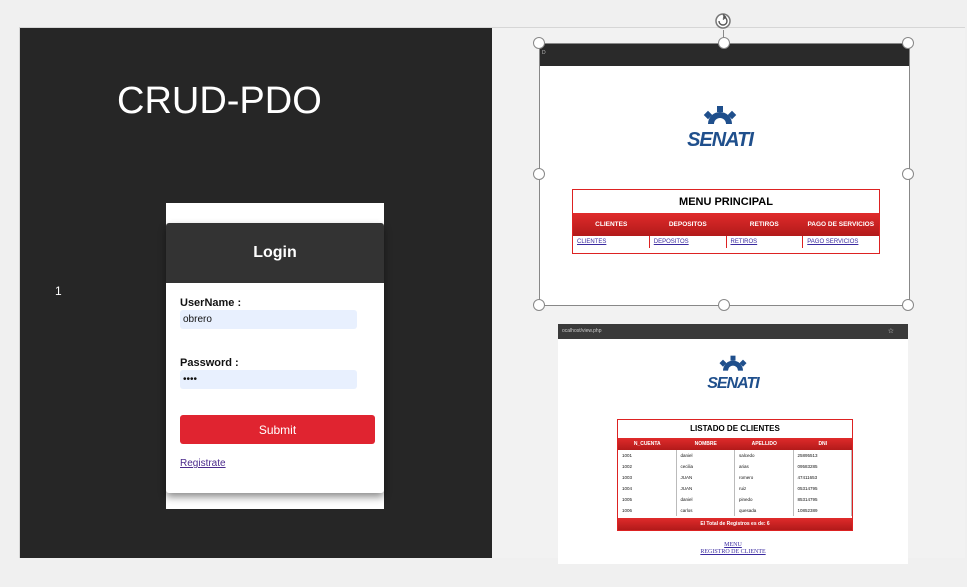 The height and width of the screenshot is (587, 967). Describe the element at coordinates (733, 545) in the screenshot. I see `menu-link: MENU` at that location.